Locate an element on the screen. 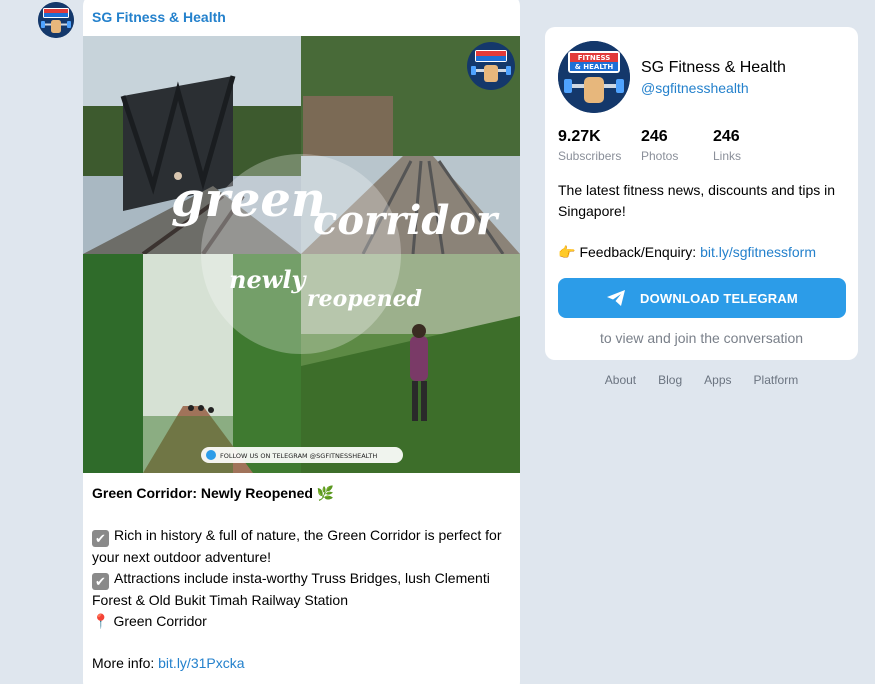 This screenshot has height=684, width=875. logo-text-bottom: & HEALTH is located at coordinates (594, 67).